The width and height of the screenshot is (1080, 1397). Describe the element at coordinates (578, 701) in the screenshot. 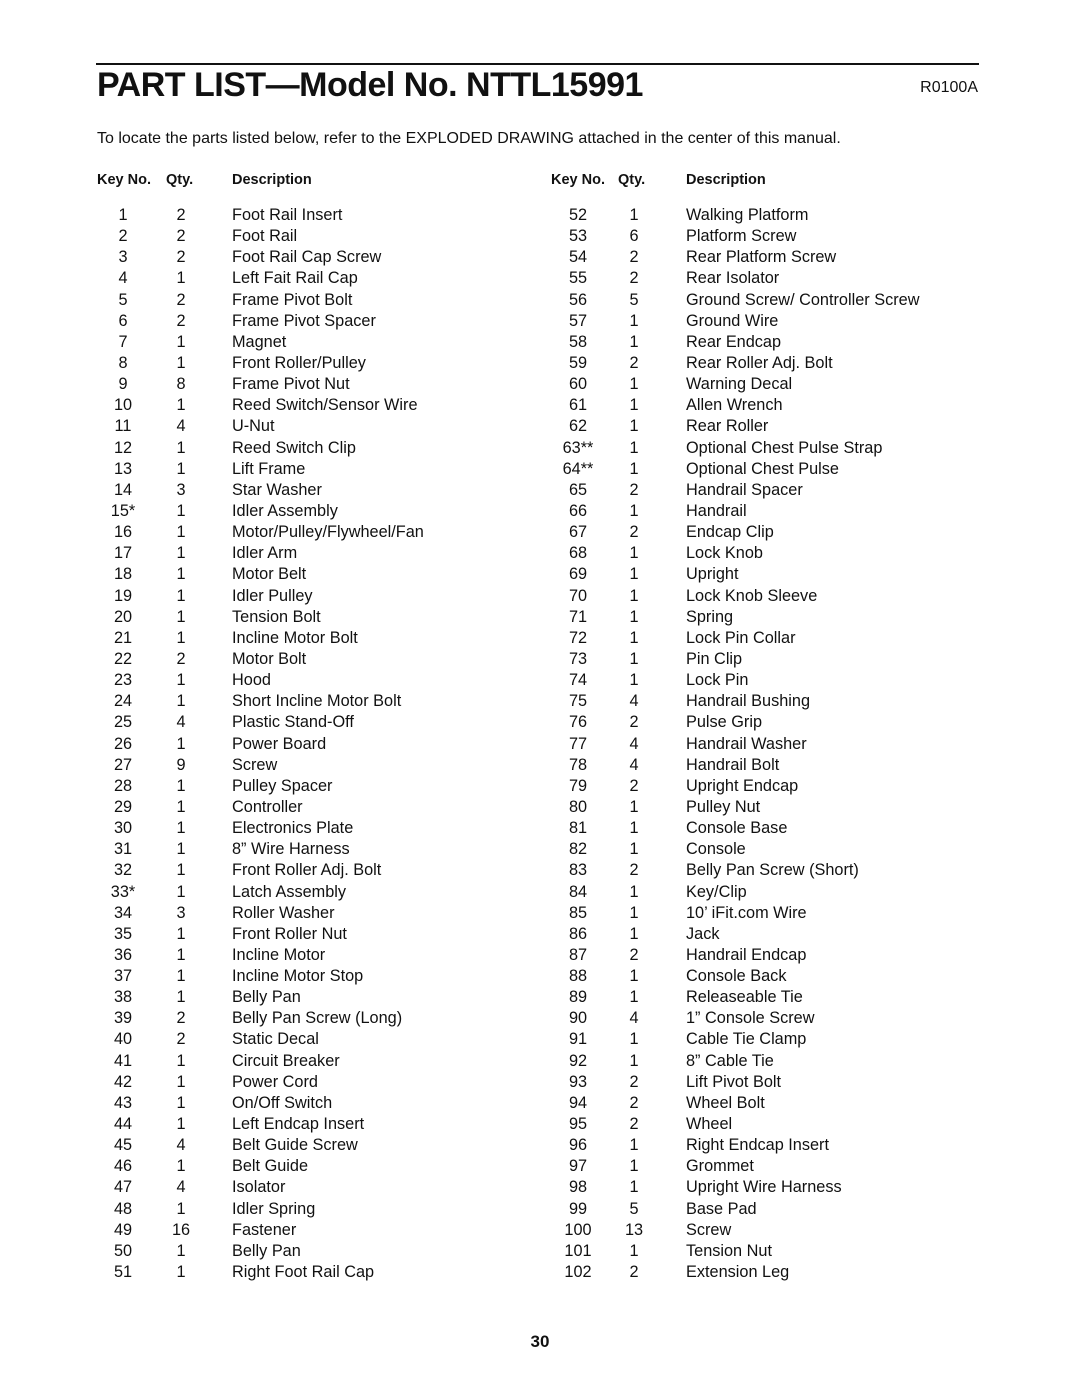

I see `part-key-no: 75` at that location.